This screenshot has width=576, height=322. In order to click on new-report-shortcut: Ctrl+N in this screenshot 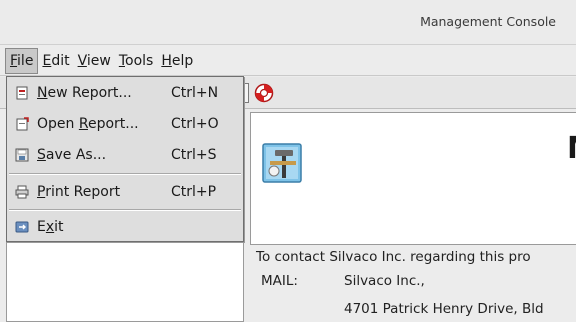, I will do `click(195, 93)`.